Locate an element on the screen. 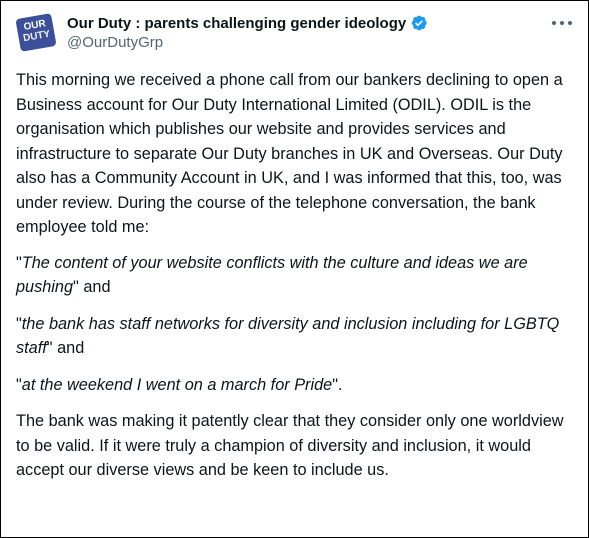 This screenshot has height=538, width=589. avatar: OUR DUTY is located at coordinates (36, 33).